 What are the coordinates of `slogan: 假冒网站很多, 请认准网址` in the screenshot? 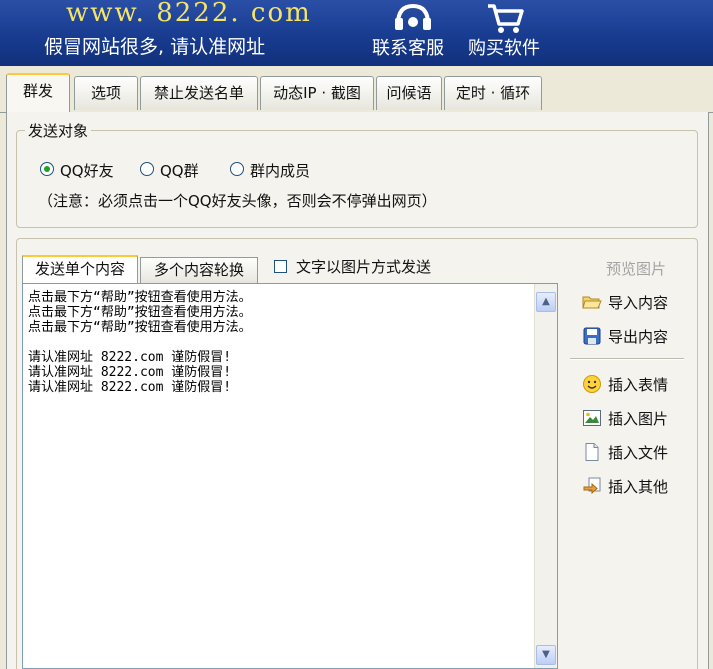 It's located at (155, 47).